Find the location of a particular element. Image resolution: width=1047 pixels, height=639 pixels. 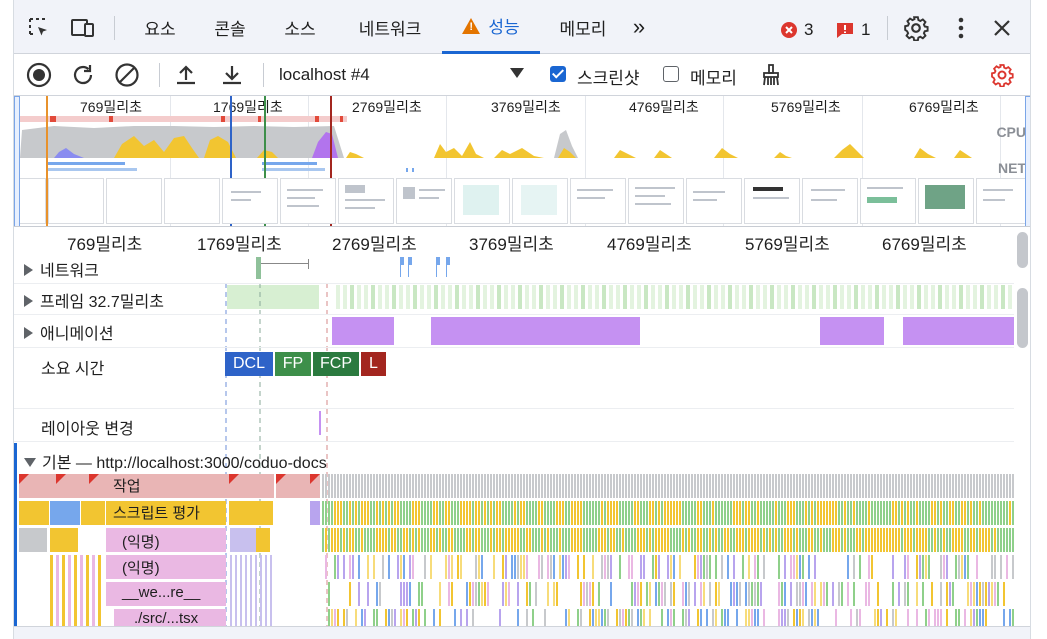

download-icon is located at coordinates (232, 75).